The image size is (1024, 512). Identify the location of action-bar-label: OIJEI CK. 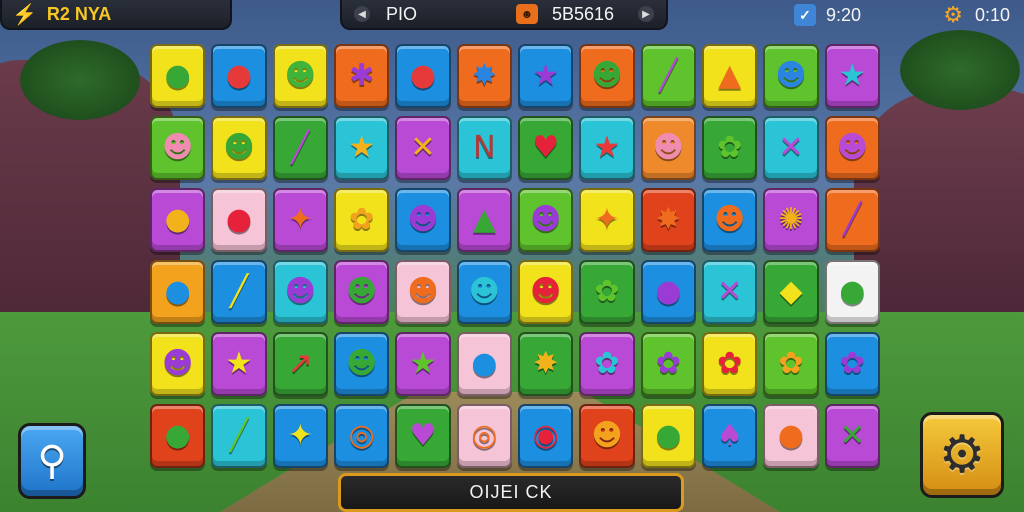
(511, 492).